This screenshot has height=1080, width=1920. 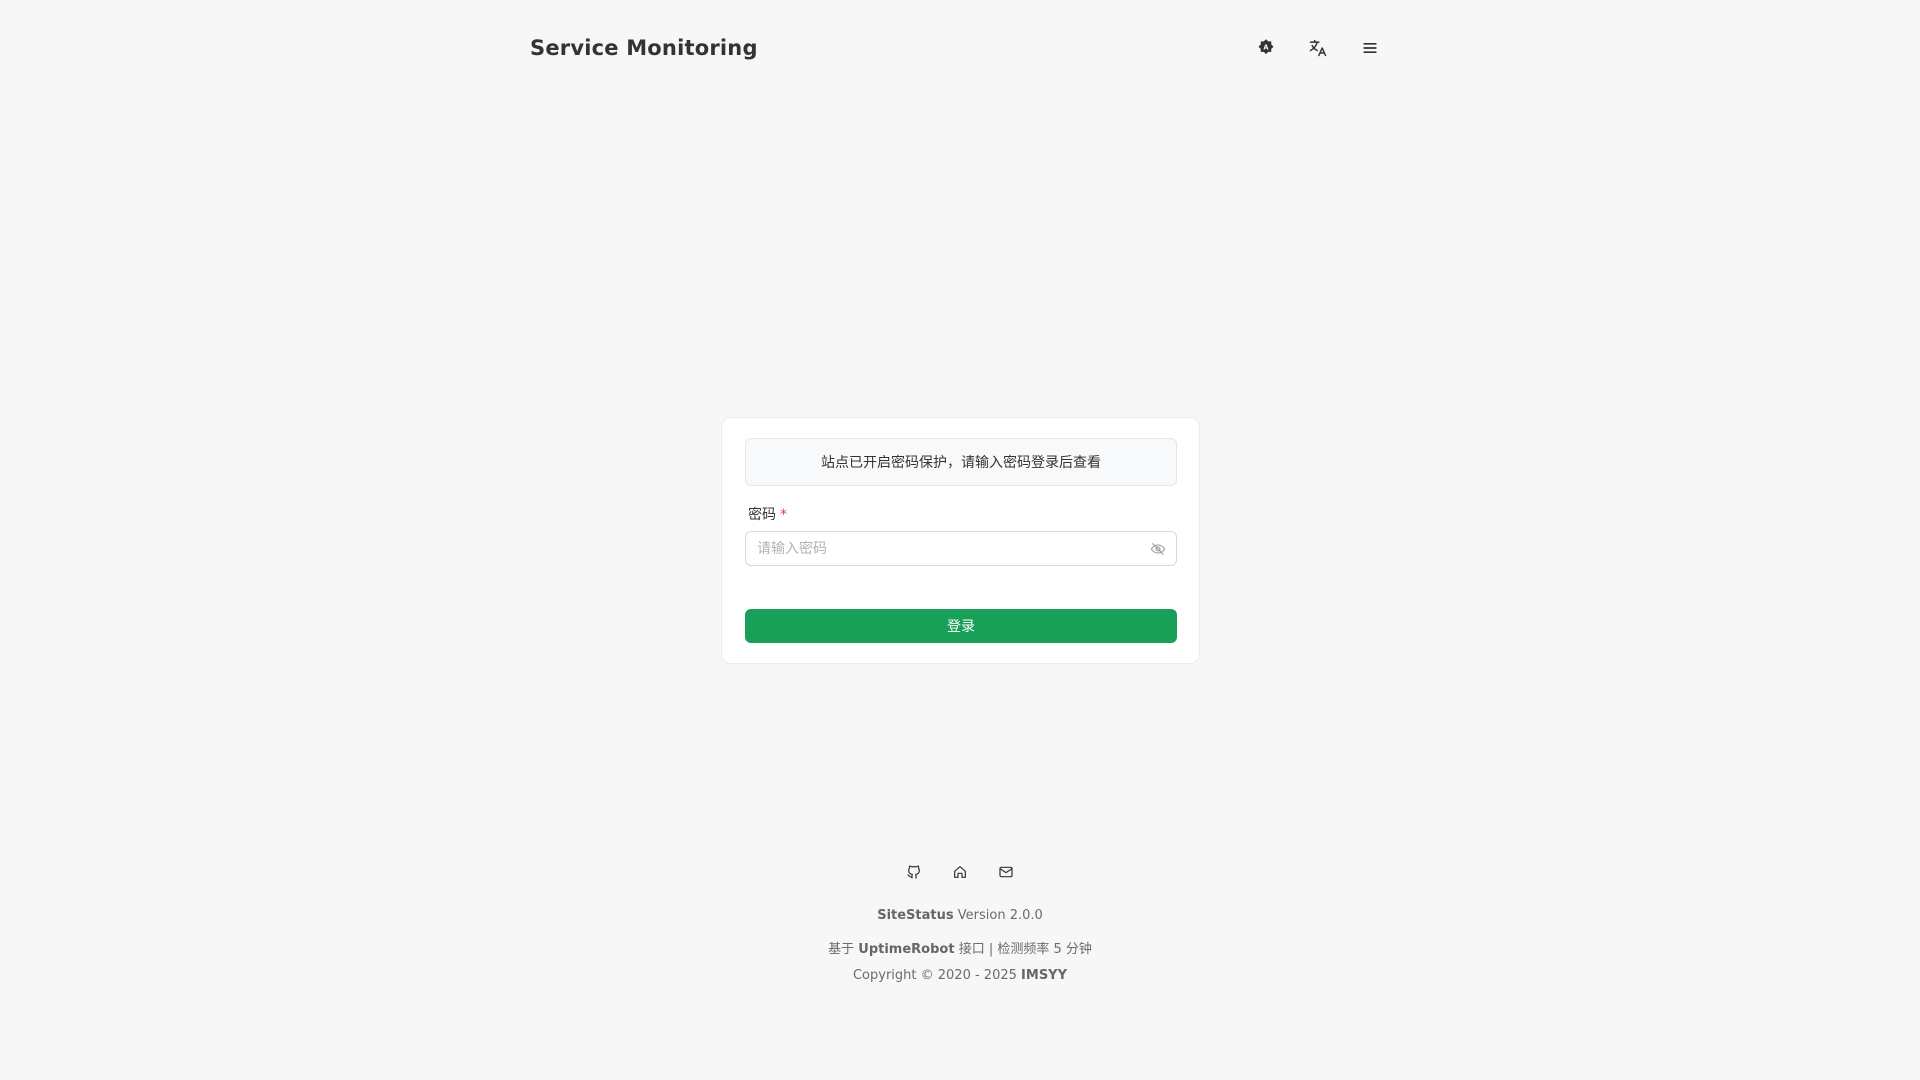 What do you see at coordinates (1158, 549) in the screenshot?
I see `eye-off-icon` at bounding box center [1158, 549].